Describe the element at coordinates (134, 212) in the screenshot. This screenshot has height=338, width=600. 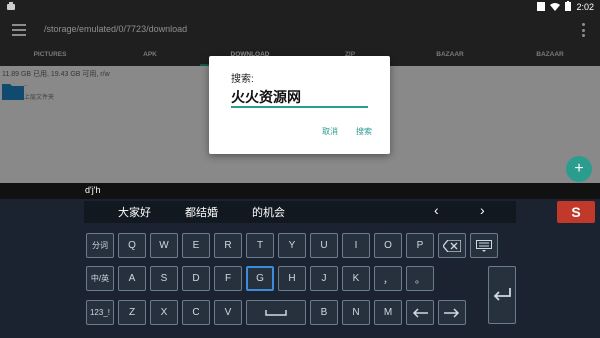
I see `candidate-1: 大家好` at that location.